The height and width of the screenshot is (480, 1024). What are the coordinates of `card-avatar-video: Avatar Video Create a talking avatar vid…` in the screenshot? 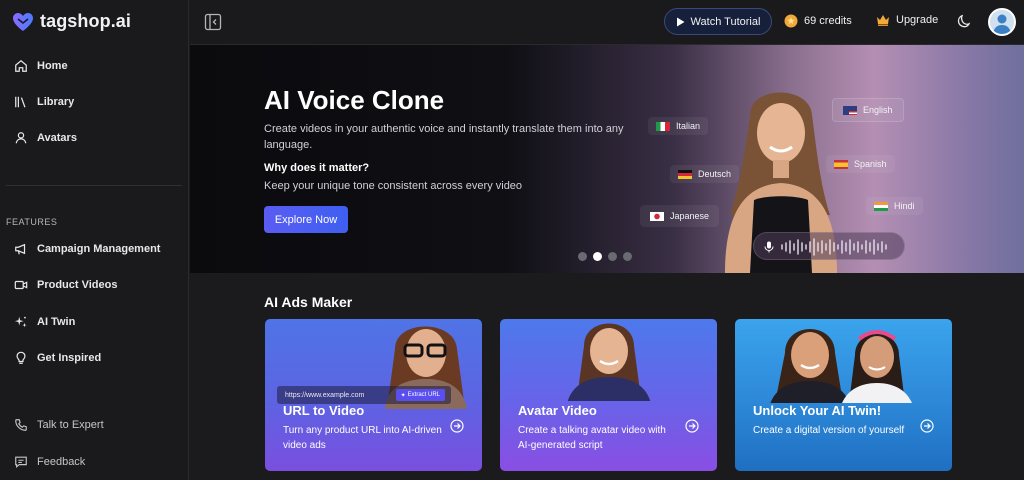 It's located at (608, 395).